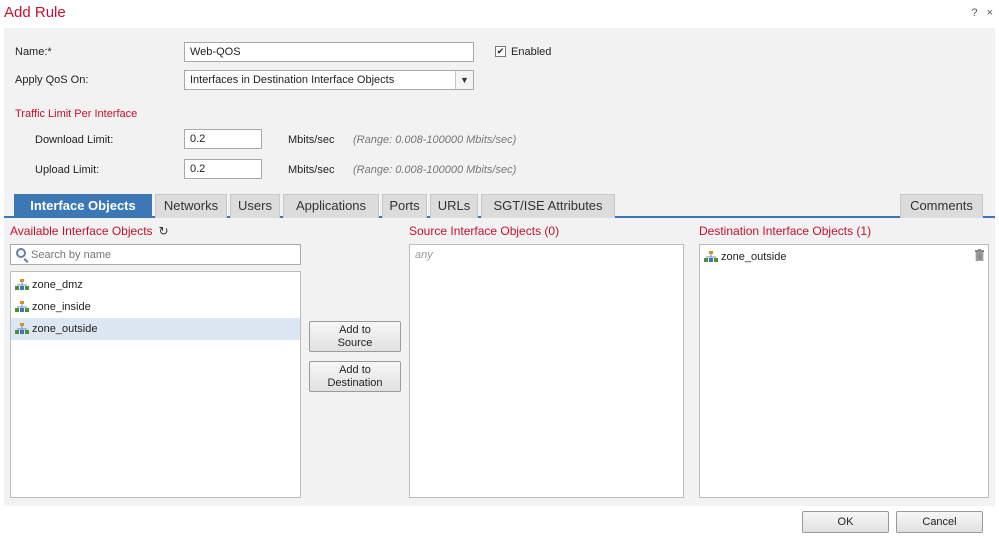 Image resolution: width=999 pixels, height=536 pixels. I want to click on source-objects-title: Source Interface Objects (0), so click(484, 231).